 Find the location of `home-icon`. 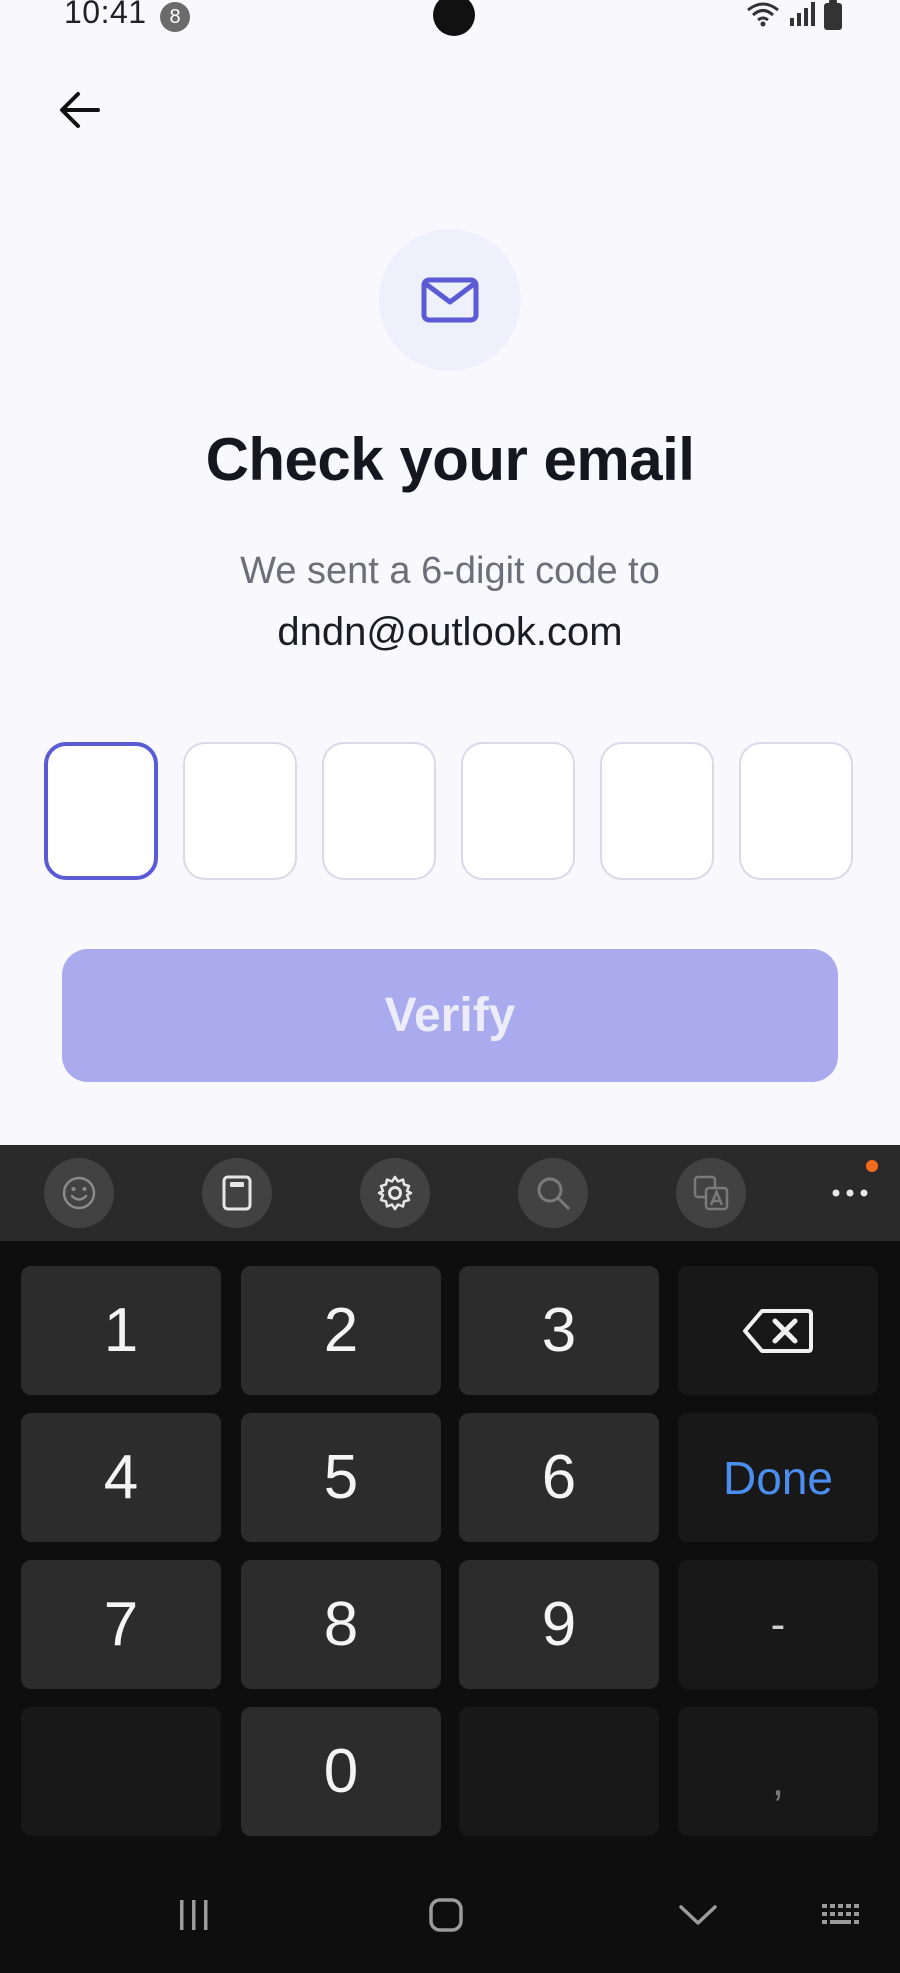

home-icon is located at coordinates (446, 1915).